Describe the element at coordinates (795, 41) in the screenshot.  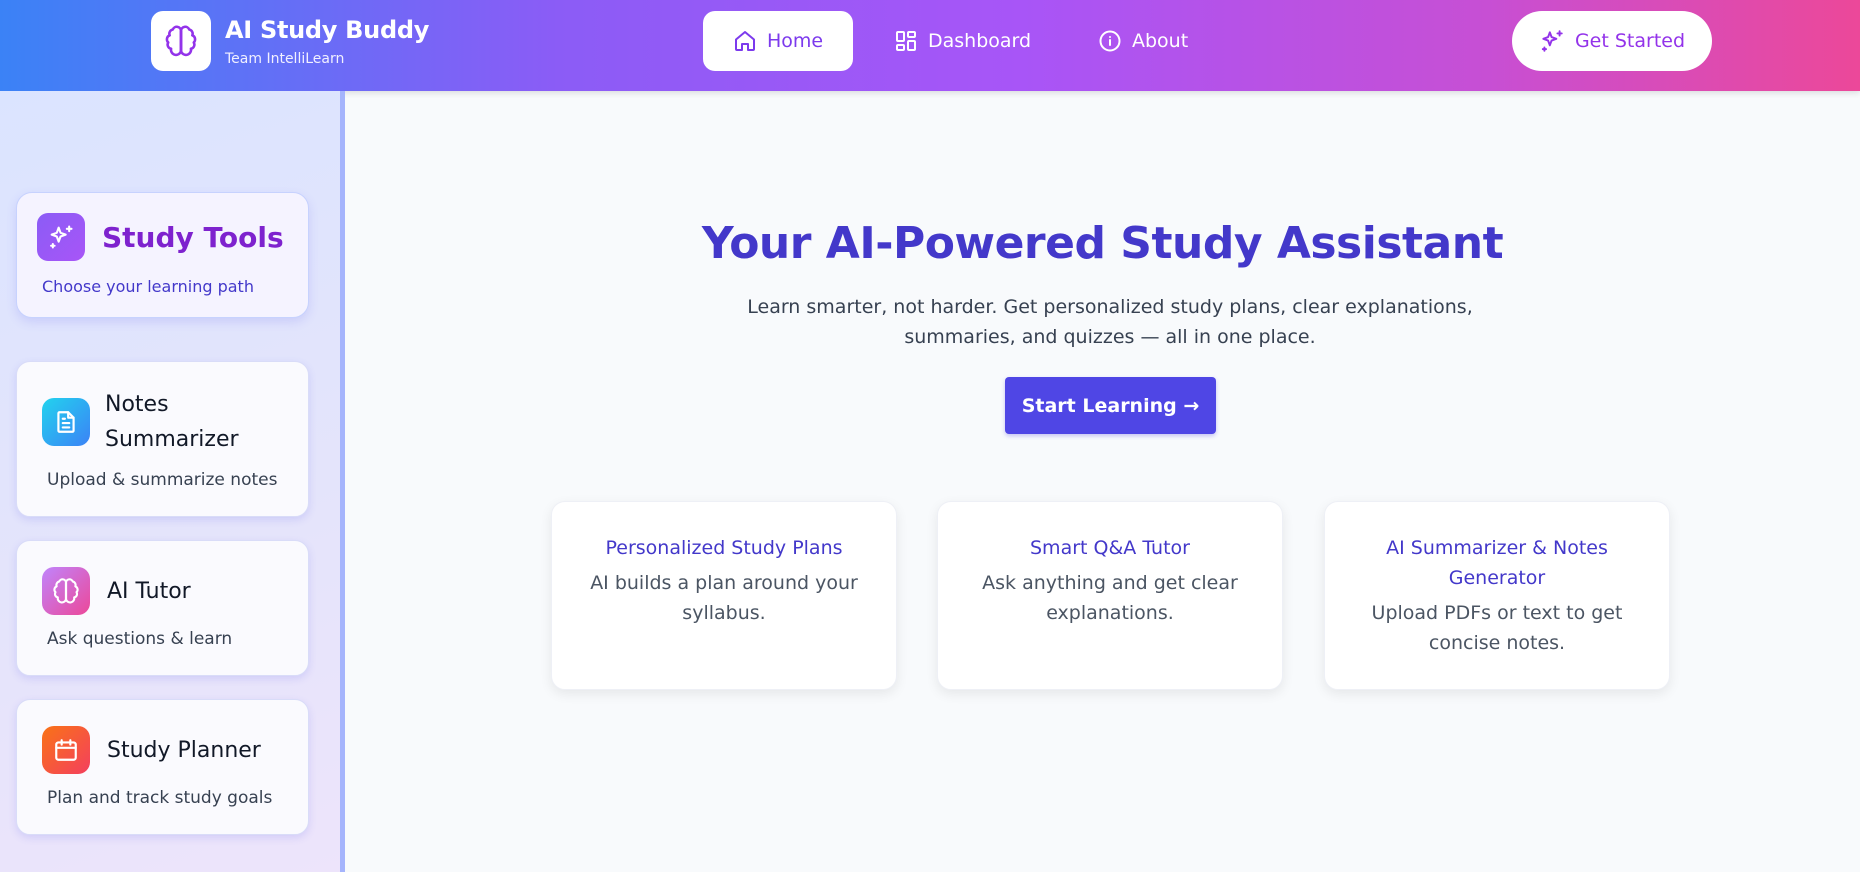
I see `nav-home-label: Home` at that location.